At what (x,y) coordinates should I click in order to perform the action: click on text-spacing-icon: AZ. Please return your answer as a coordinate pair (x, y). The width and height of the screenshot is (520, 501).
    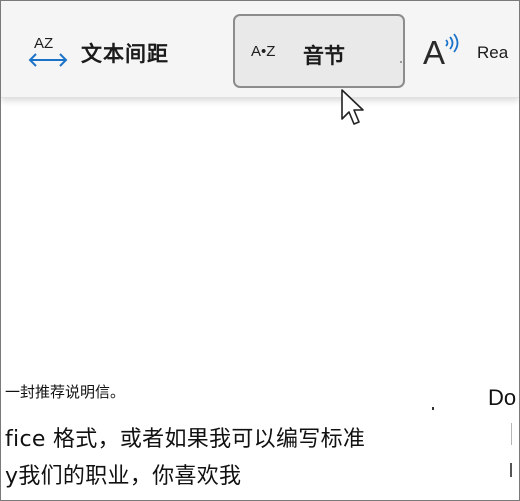
    Looking at the image, I should click on (49, 53).